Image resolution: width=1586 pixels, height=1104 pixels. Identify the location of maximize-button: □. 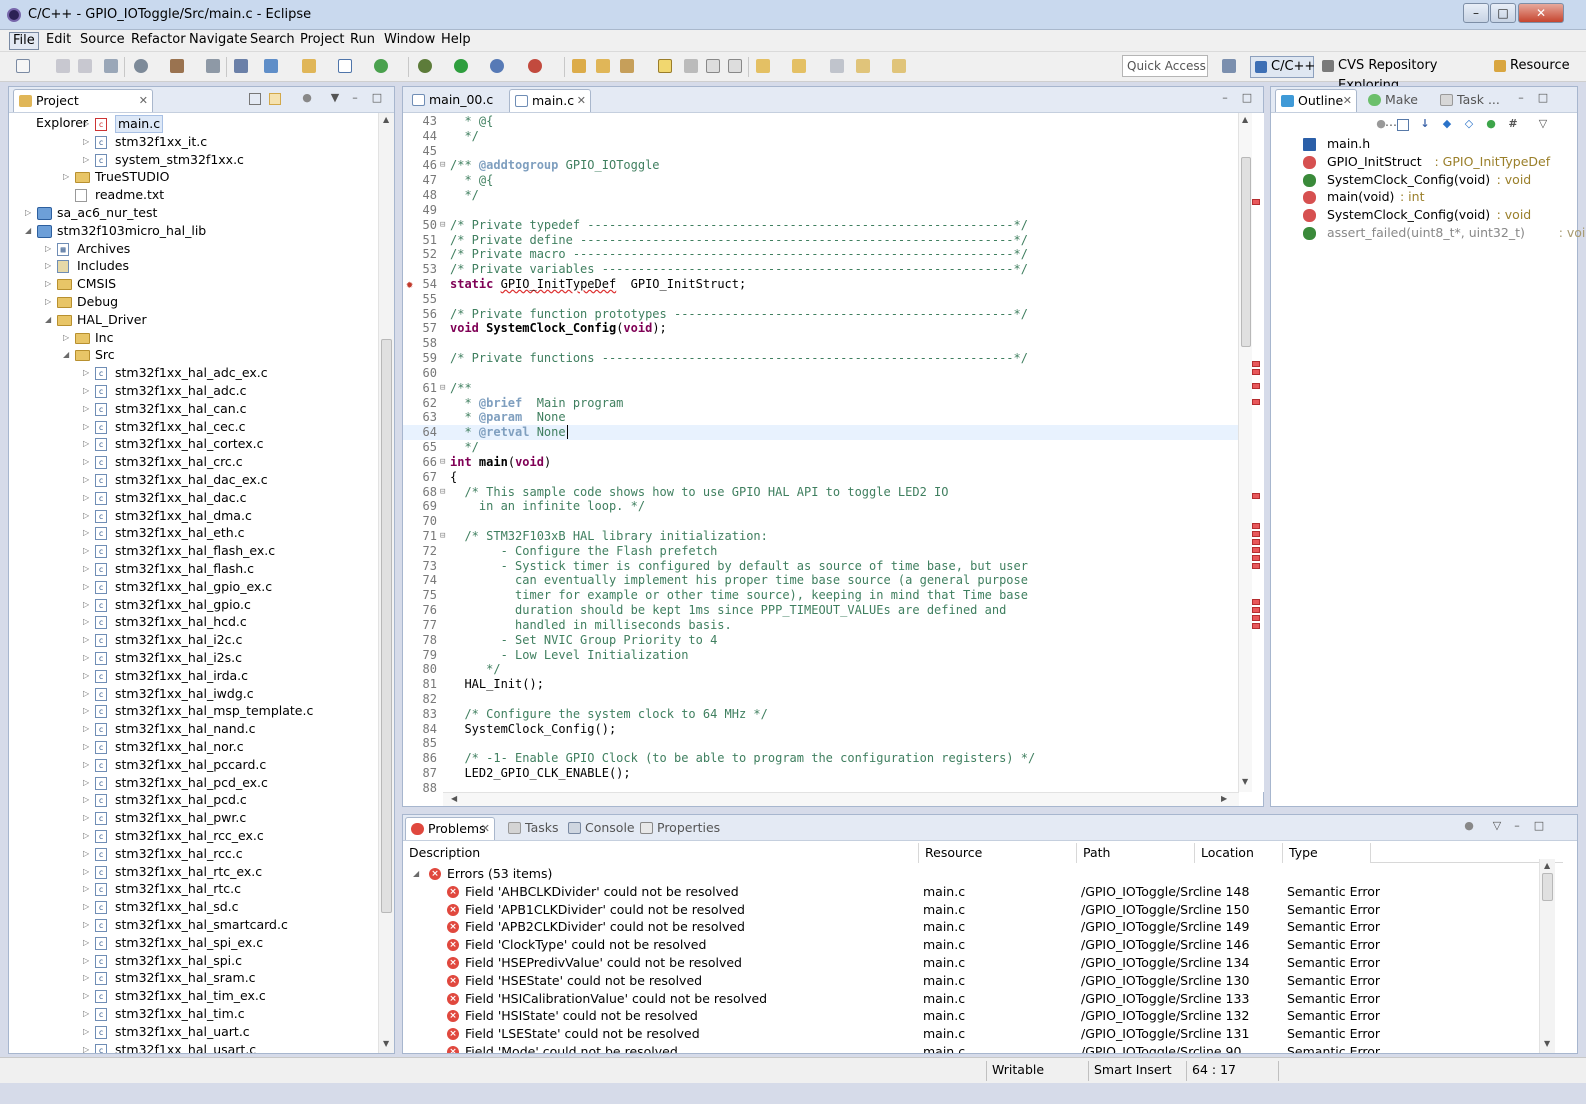
(1503, 13).